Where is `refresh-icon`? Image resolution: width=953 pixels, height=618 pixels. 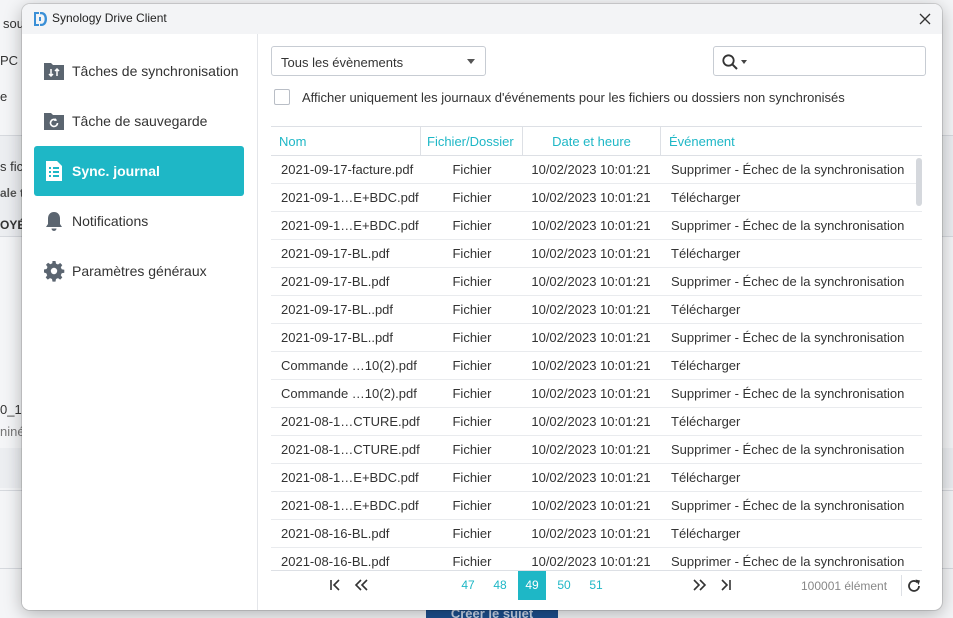
refresh-icon is located at coordinates (914, 586).